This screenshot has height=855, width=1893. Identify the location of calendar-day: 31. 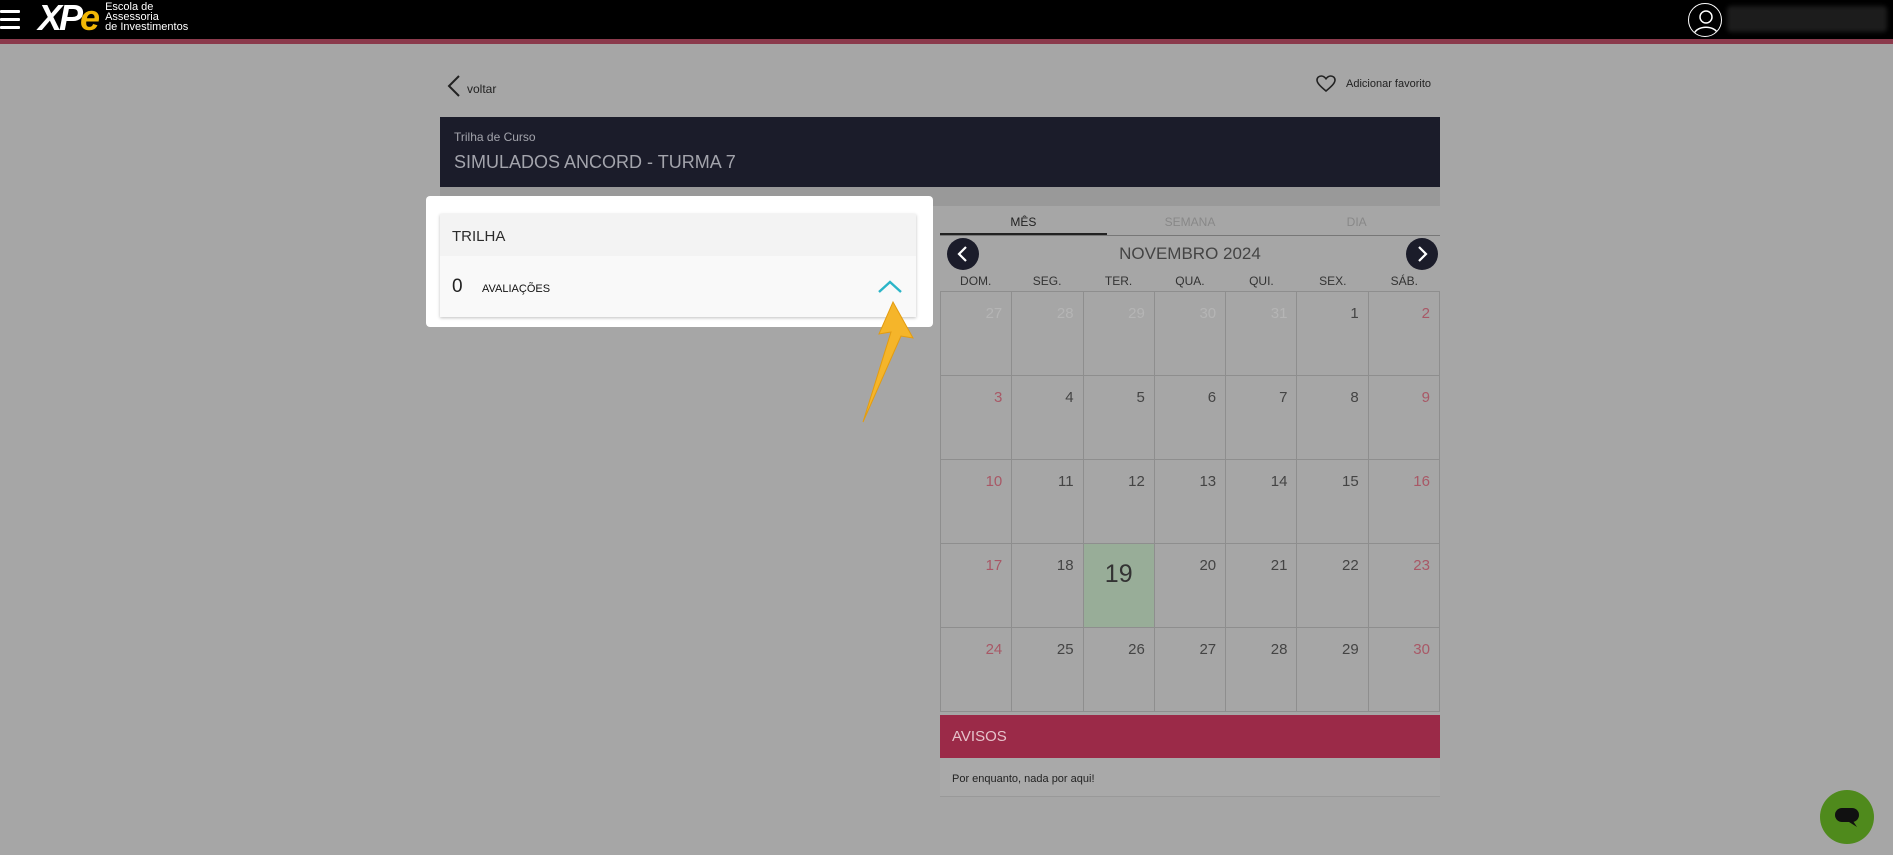
(1262, 334).